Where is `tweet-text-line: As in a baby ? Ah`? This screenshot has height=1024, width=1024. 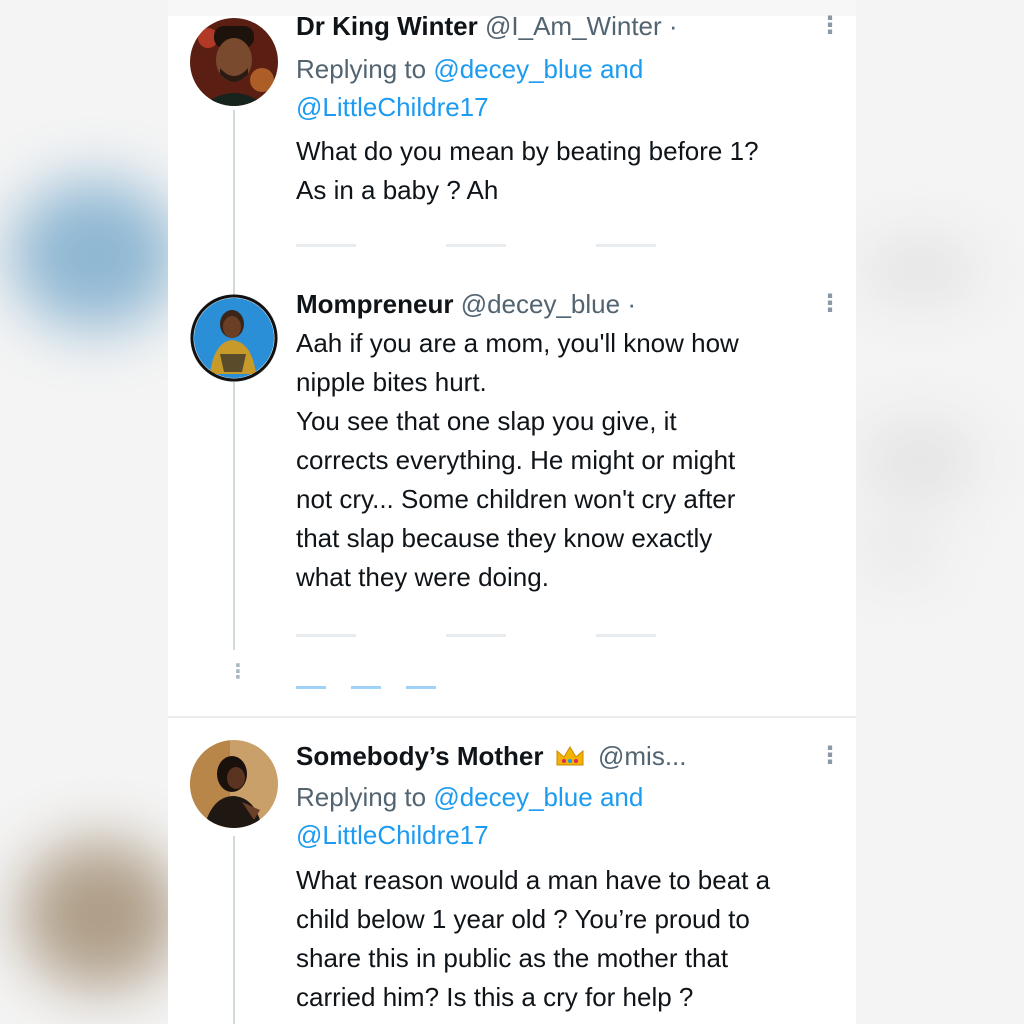 tweet-text-line: As in a baby ? Ah is located at coordinates (397, 190).